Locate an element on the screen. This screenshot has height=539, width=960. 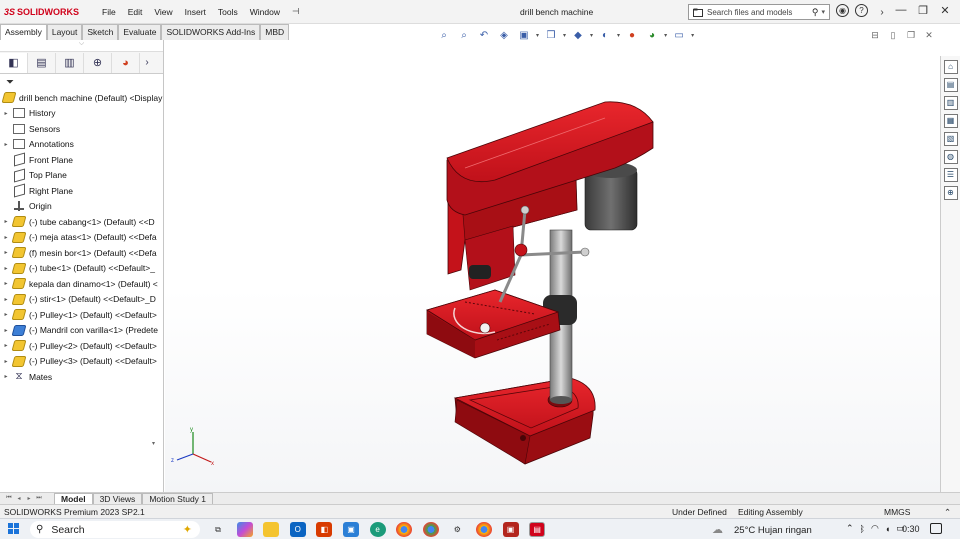
chrome-profile-icon is located at coordinates (430, 529).